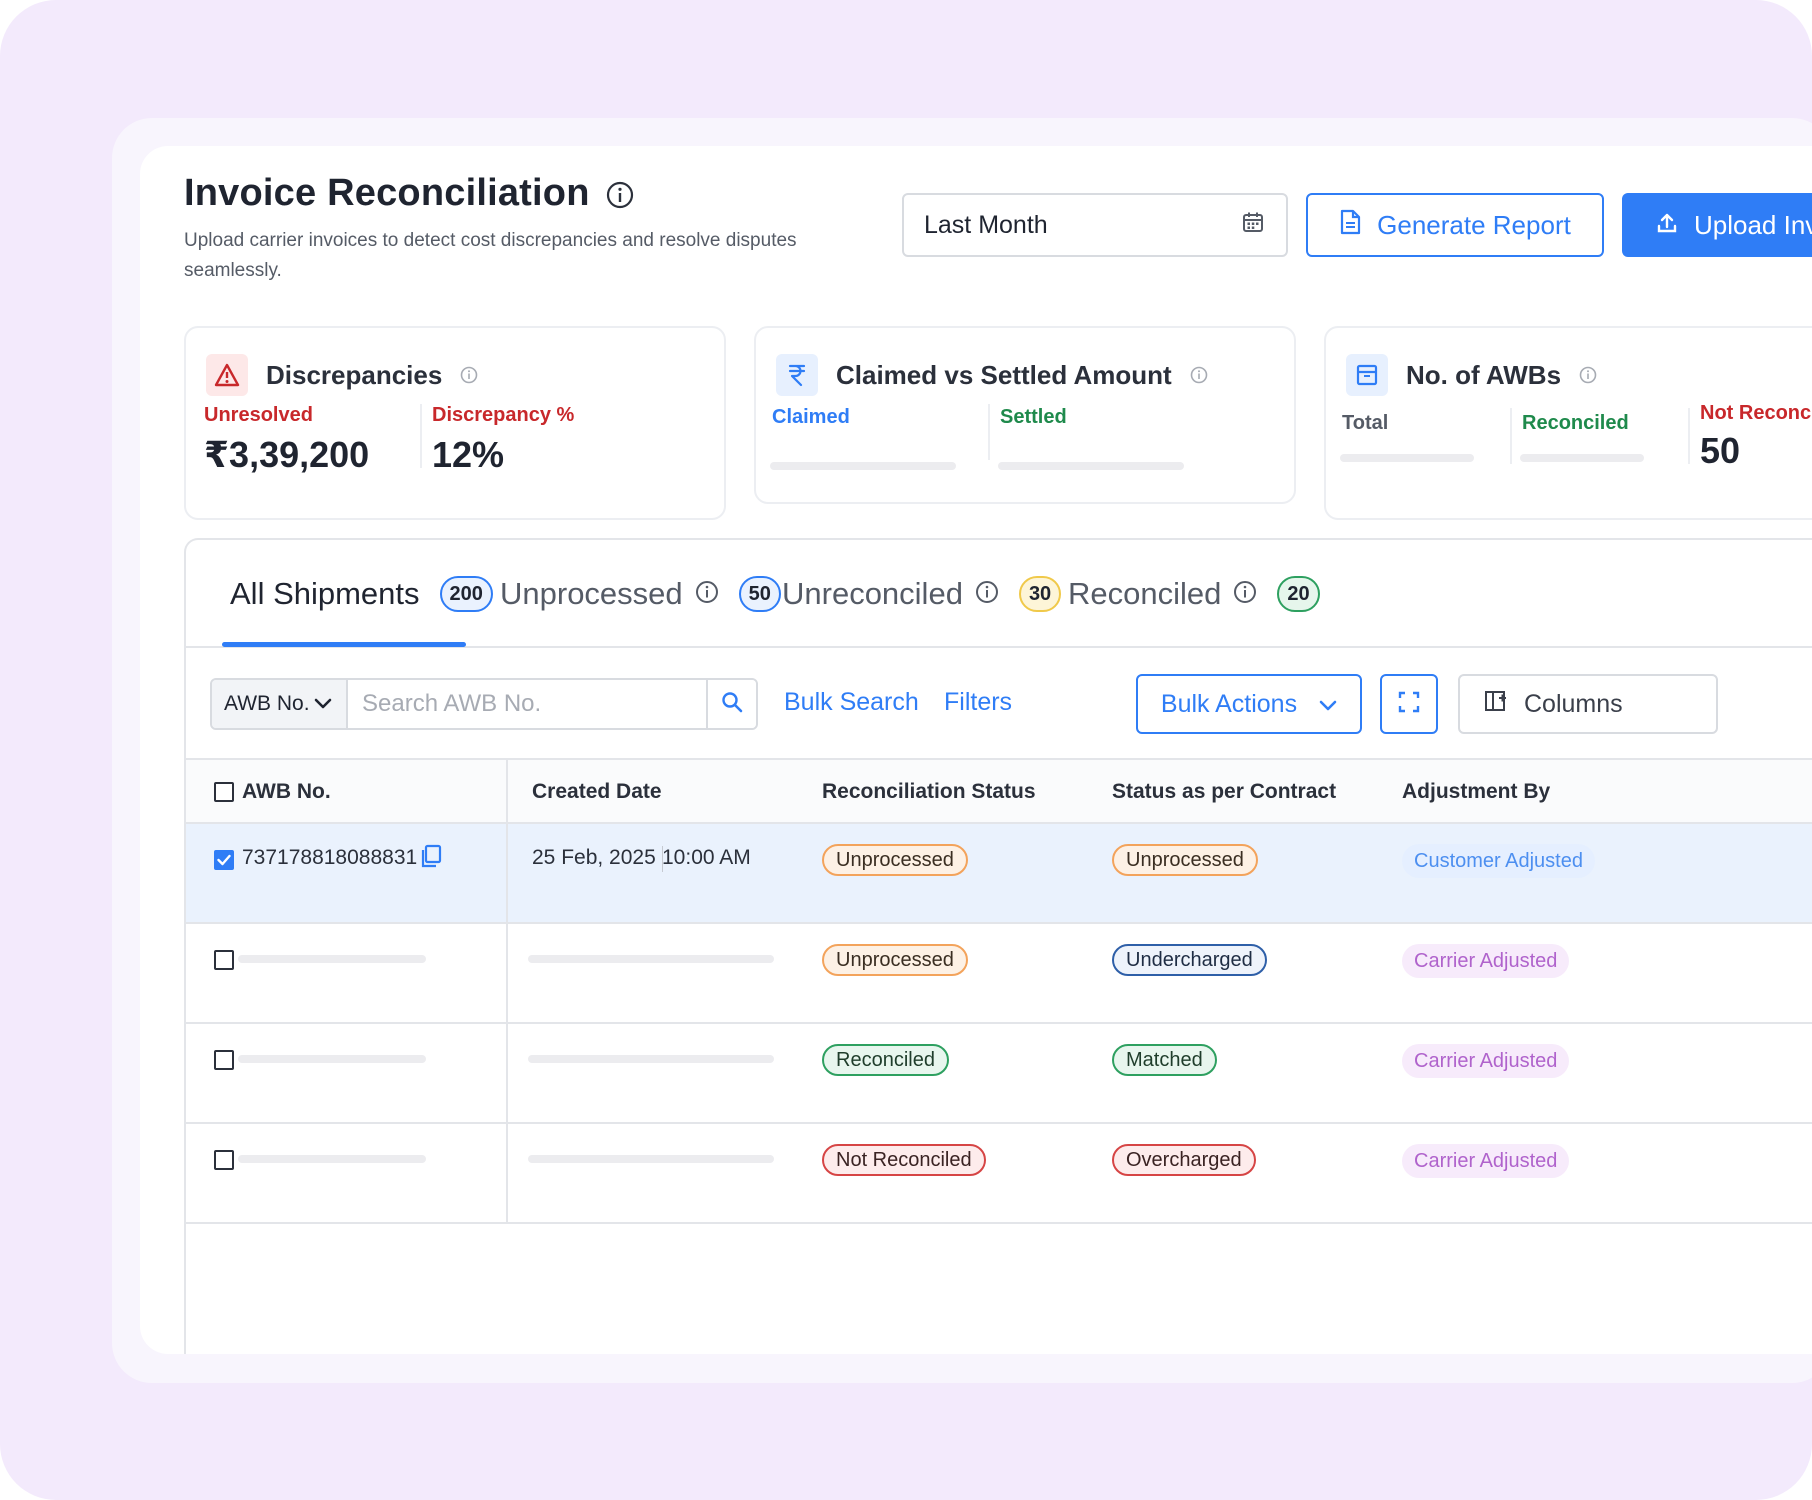  Describe the element at coordinates (1194, 594) in the screenshot. I see `tab-reconciled: Reconciled 20` at that location.